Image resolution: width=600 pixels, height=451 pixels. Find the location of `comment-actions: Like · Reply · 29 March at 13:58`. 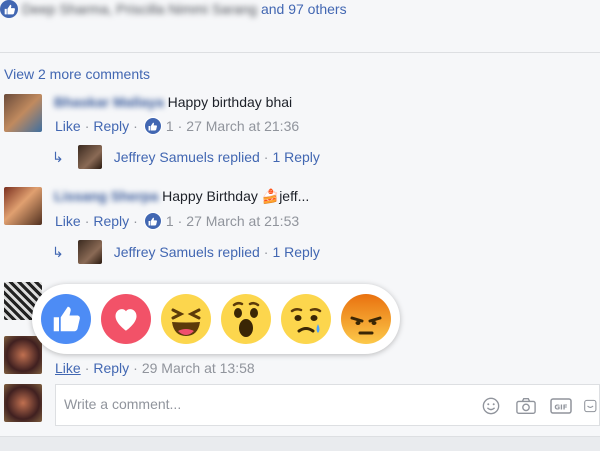

comment-actions: Like · Reply · 29 March at 13:58 is located at coordinates (155, 368).